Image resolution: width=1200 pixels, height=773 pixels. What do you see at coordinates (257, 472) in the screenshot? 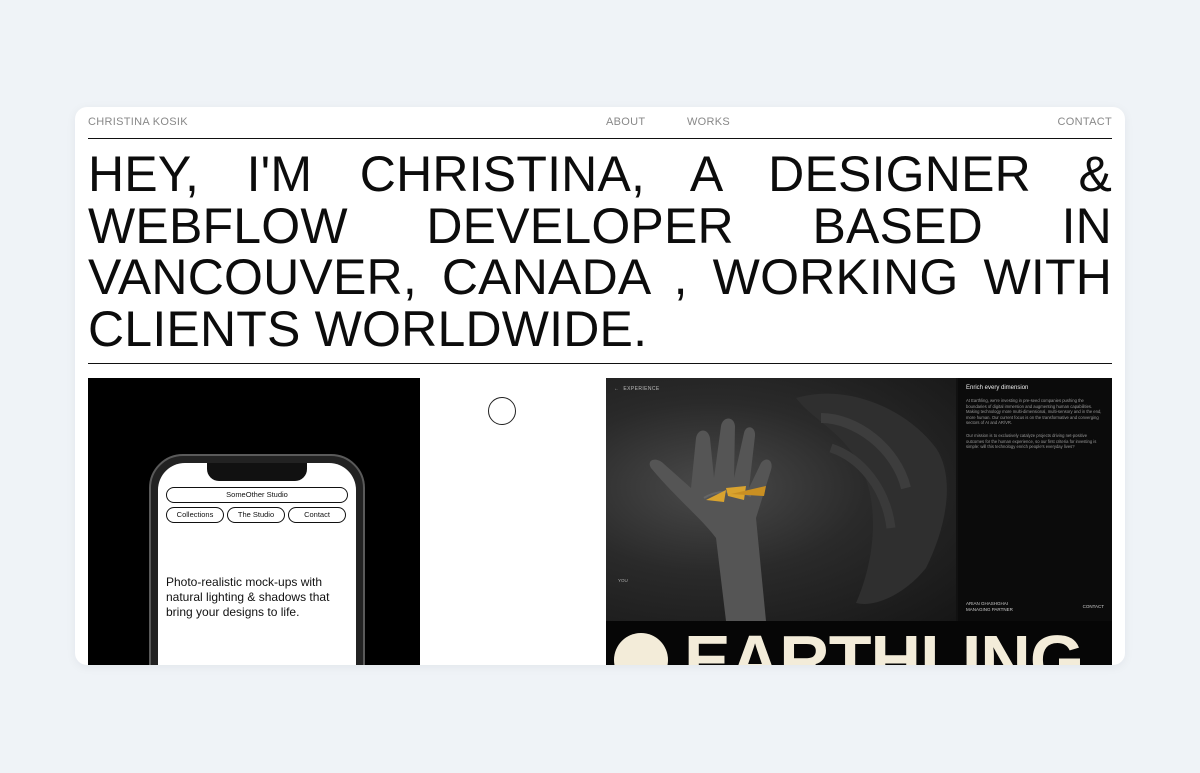
I see `phone-notch` at bounding box center [257, 472].